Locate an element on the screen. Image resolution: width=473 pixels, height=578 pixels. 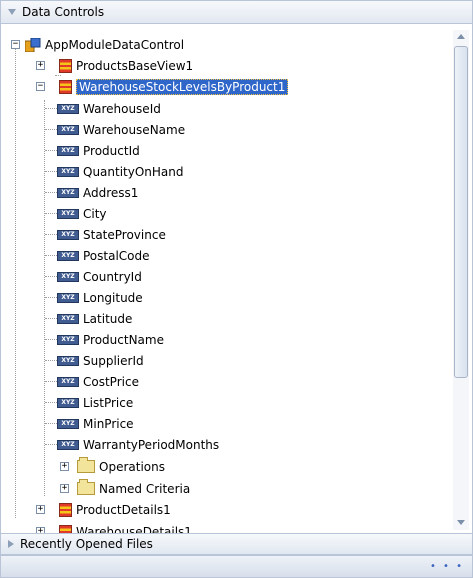
tree-node-label: City is located at coordinates (95, 213).